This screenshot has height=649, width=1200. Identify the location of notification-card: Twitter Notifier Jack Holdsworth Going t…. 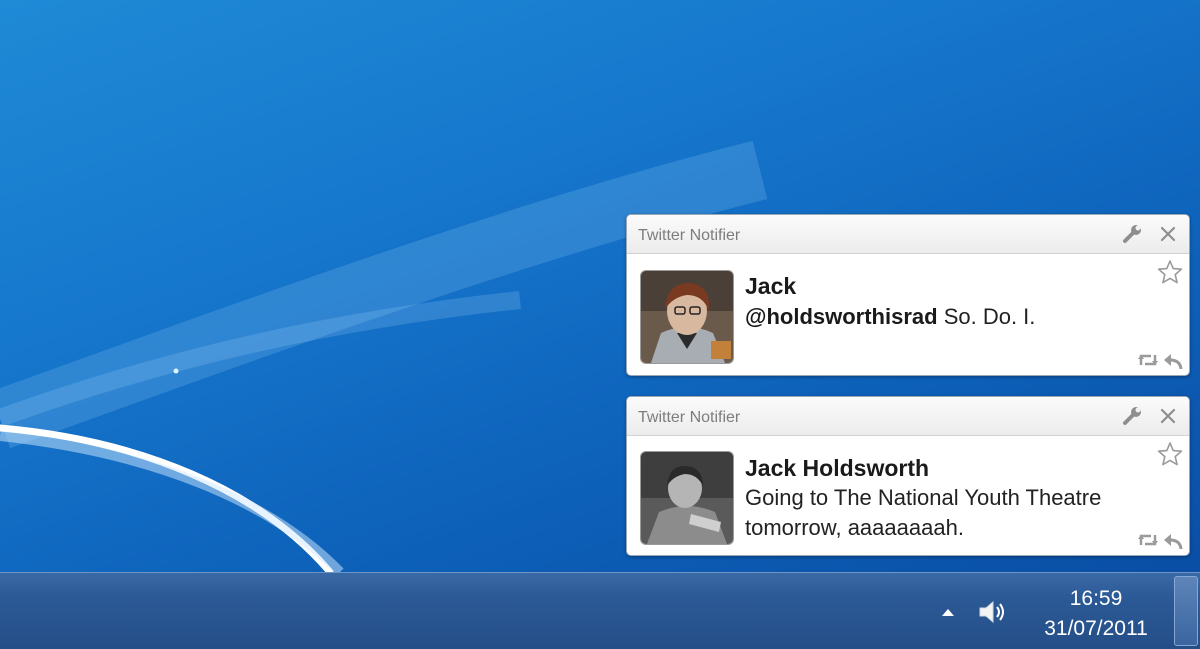
(908, 476).